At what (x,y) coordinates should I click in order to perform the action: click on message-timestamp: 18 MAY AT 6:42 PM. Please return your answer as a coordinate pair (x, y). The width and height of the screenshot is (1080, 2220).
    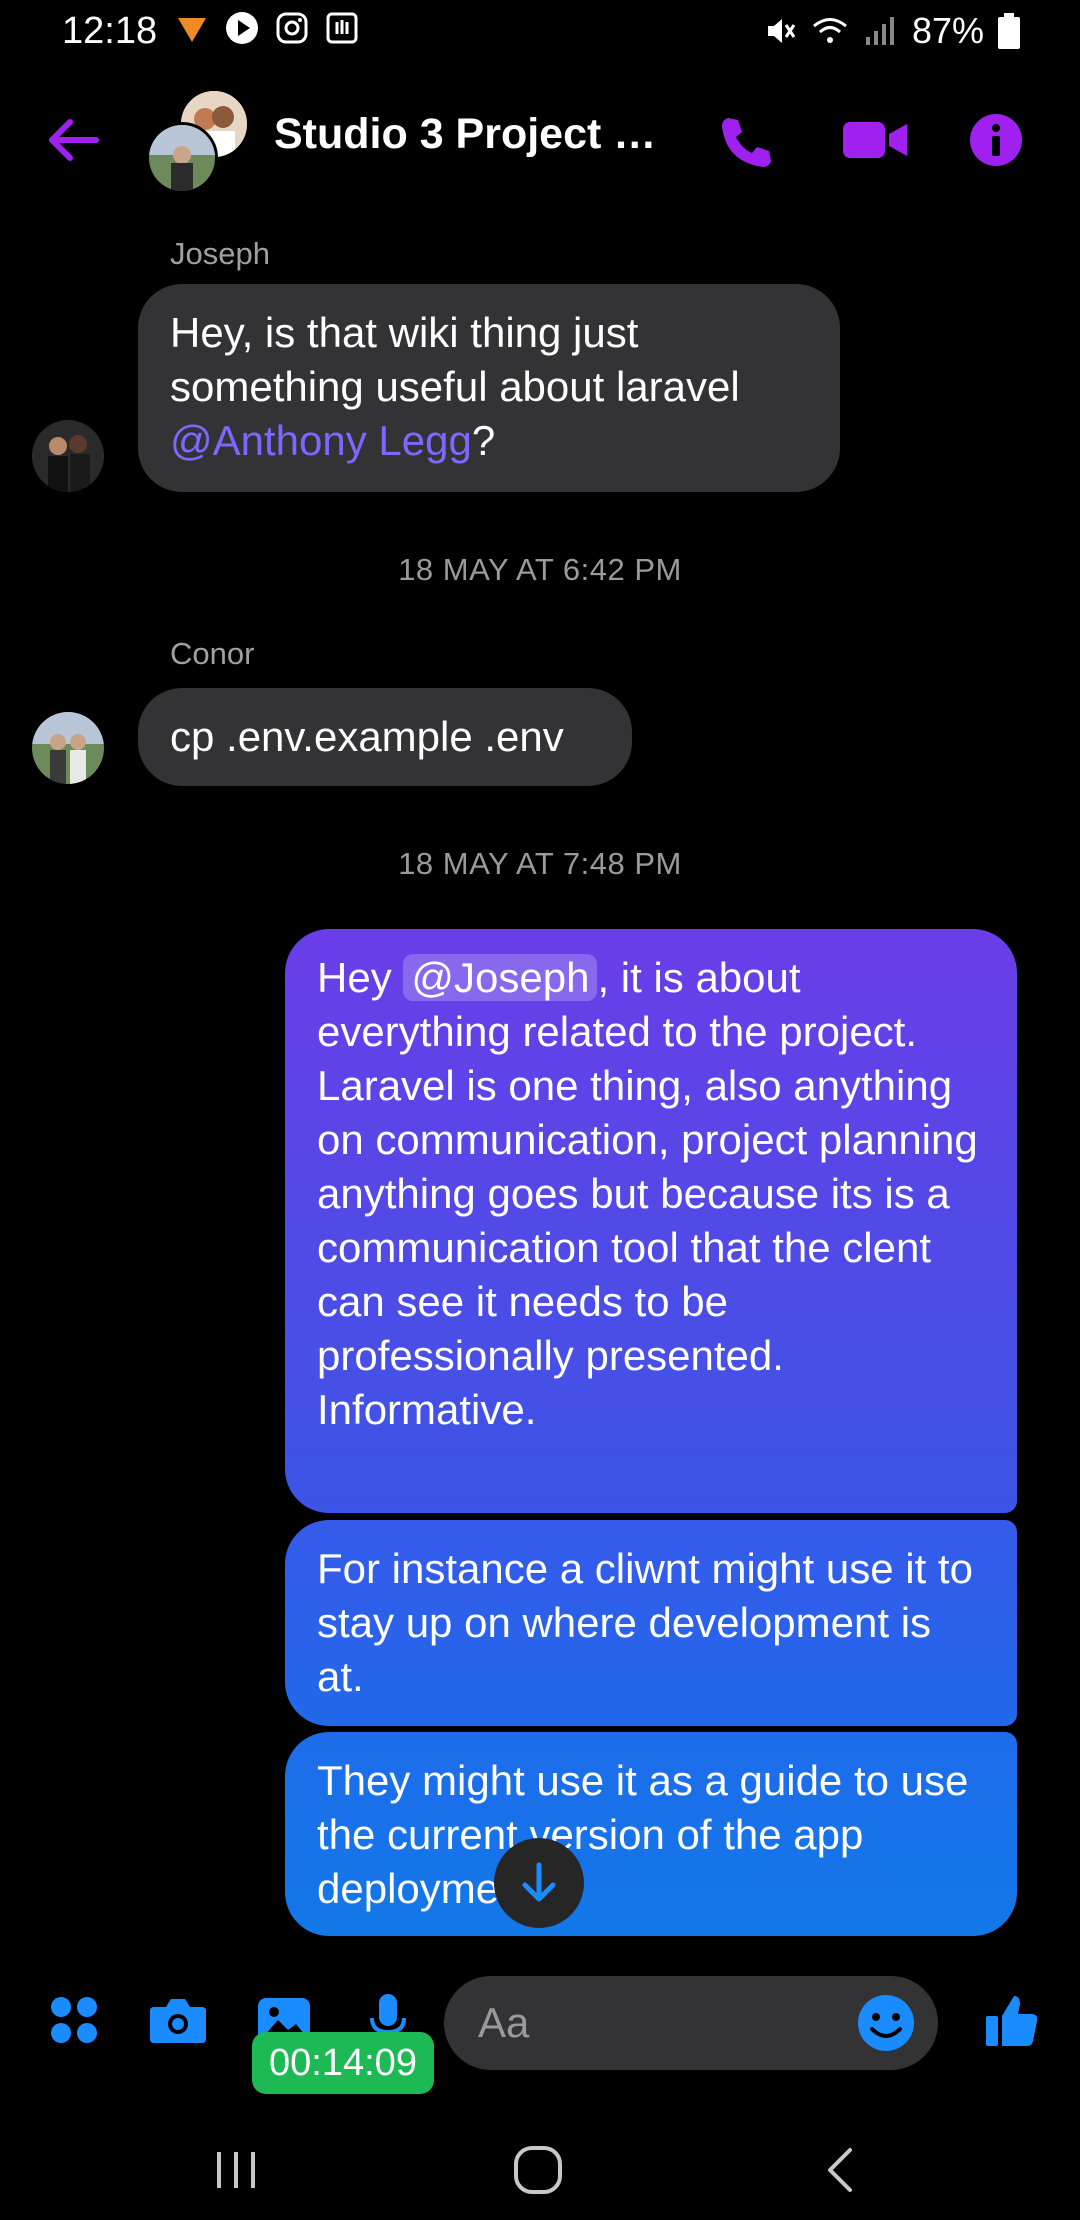
    Looking at the image, I should click on (540, 569).